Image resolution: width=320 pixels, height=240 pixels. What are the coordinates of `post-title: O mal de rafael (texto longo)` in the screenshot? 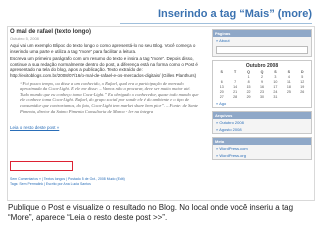 It's located at (108, 32).